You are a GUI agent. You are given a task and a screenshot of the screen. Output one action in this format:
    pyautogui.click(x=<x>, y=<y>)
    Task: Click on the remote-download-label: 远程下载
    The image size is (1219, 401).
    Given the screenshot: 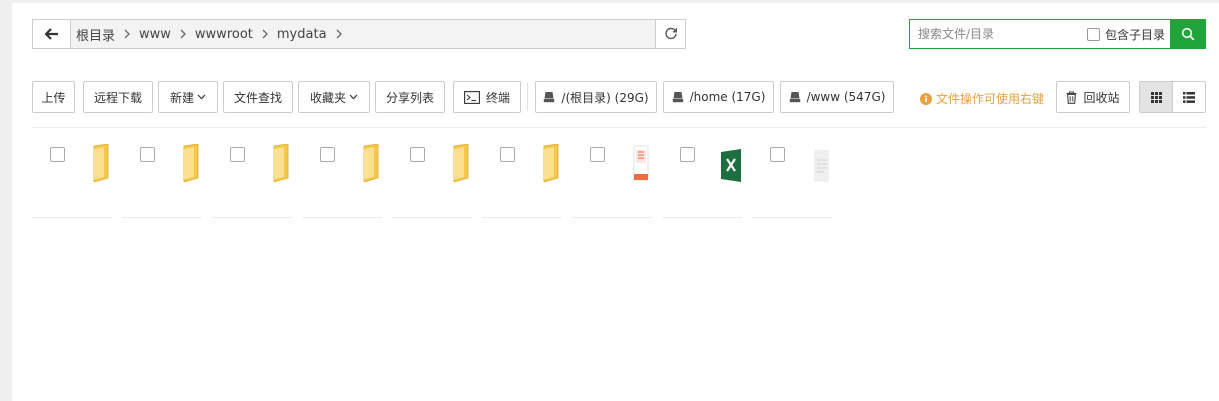 What is the action you would take?
    pyautogui.click(x=117, y=97)
    